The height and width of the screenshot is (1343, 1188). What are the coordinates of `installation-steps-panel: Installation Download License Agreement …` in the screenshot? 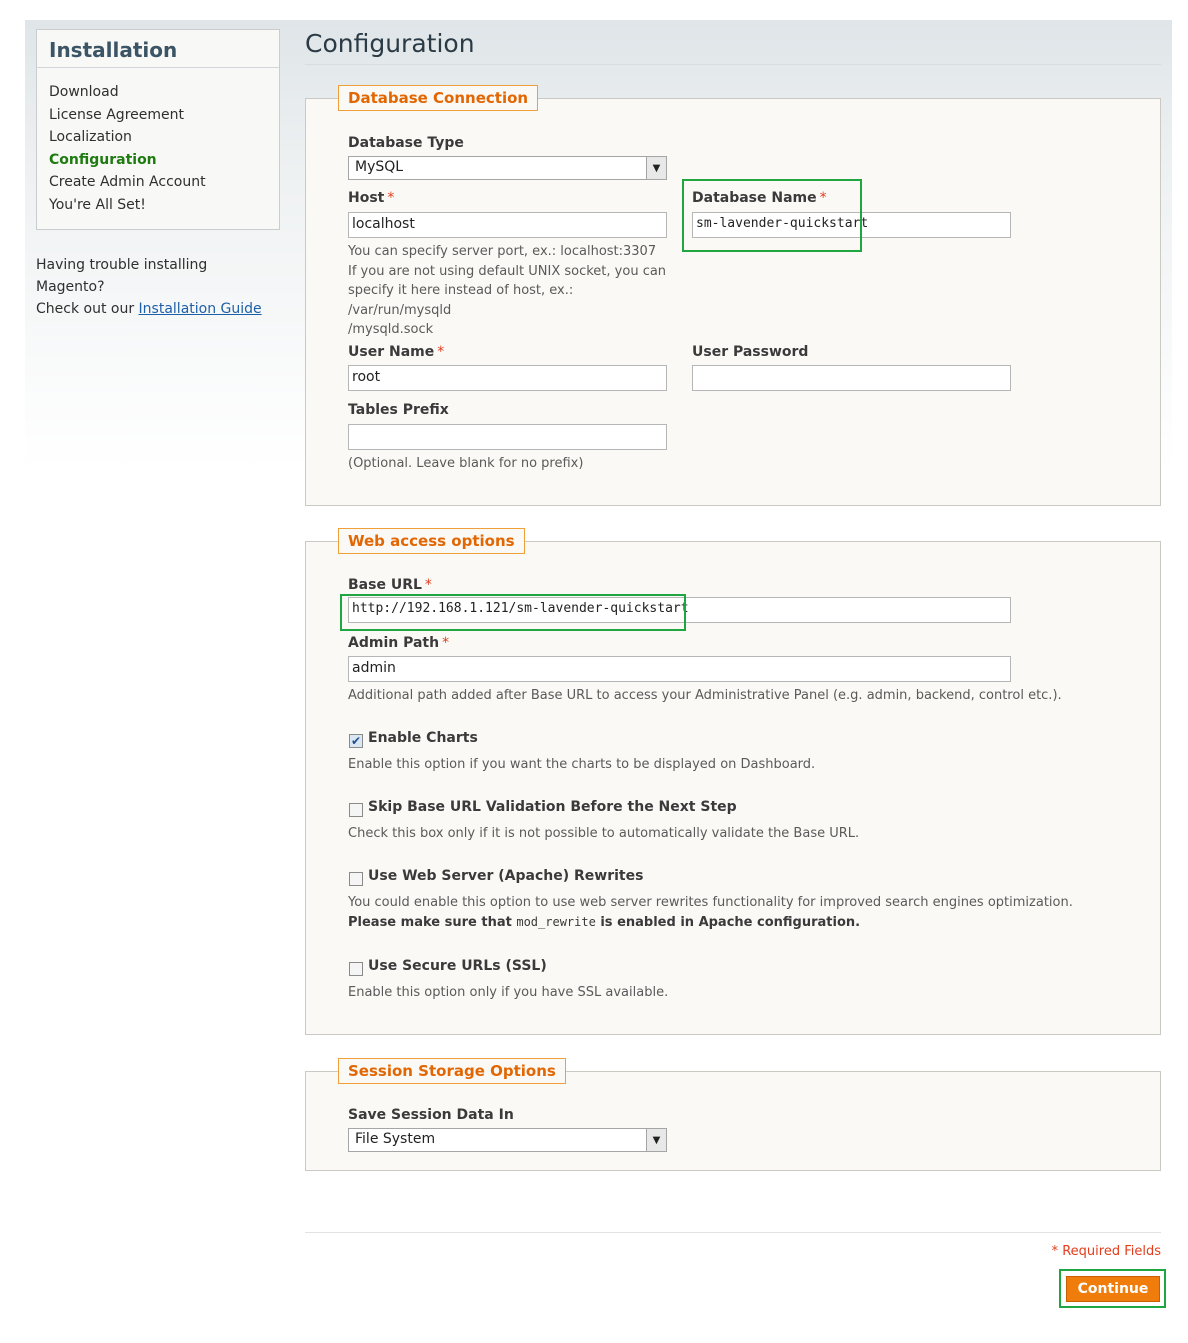 It's located at (158, 129).